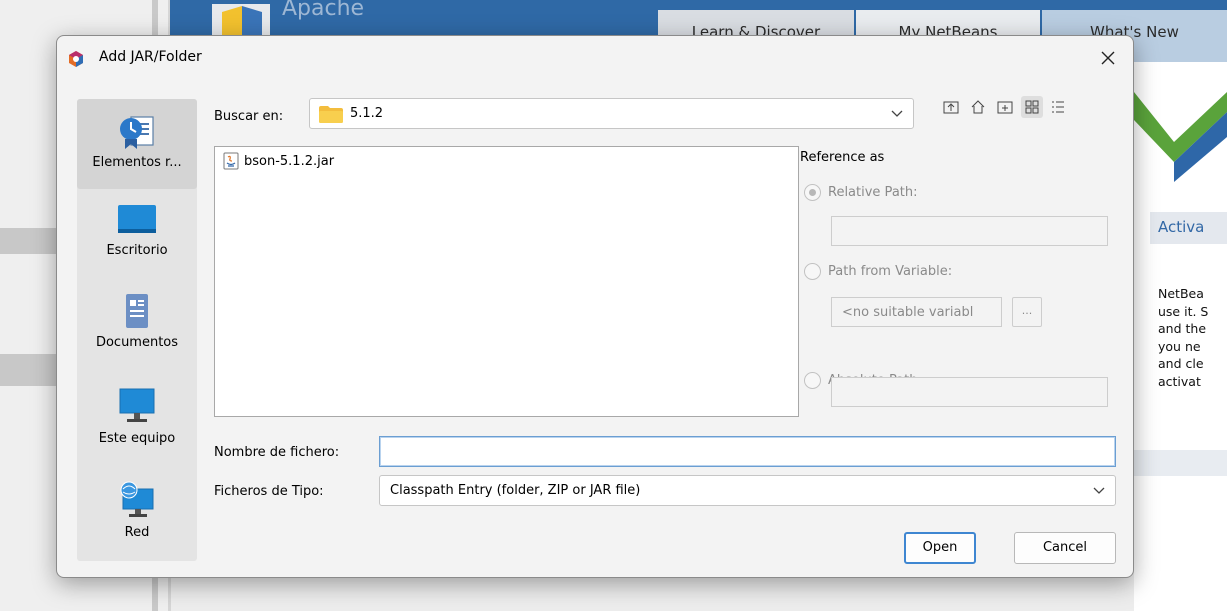 Image resolution: width=1227 pixels, height=611 pixels. What do you see at coordinates (76, 59) in the screenshot?
I see `netbeans-app-icon` at bounding box center [76, 59].